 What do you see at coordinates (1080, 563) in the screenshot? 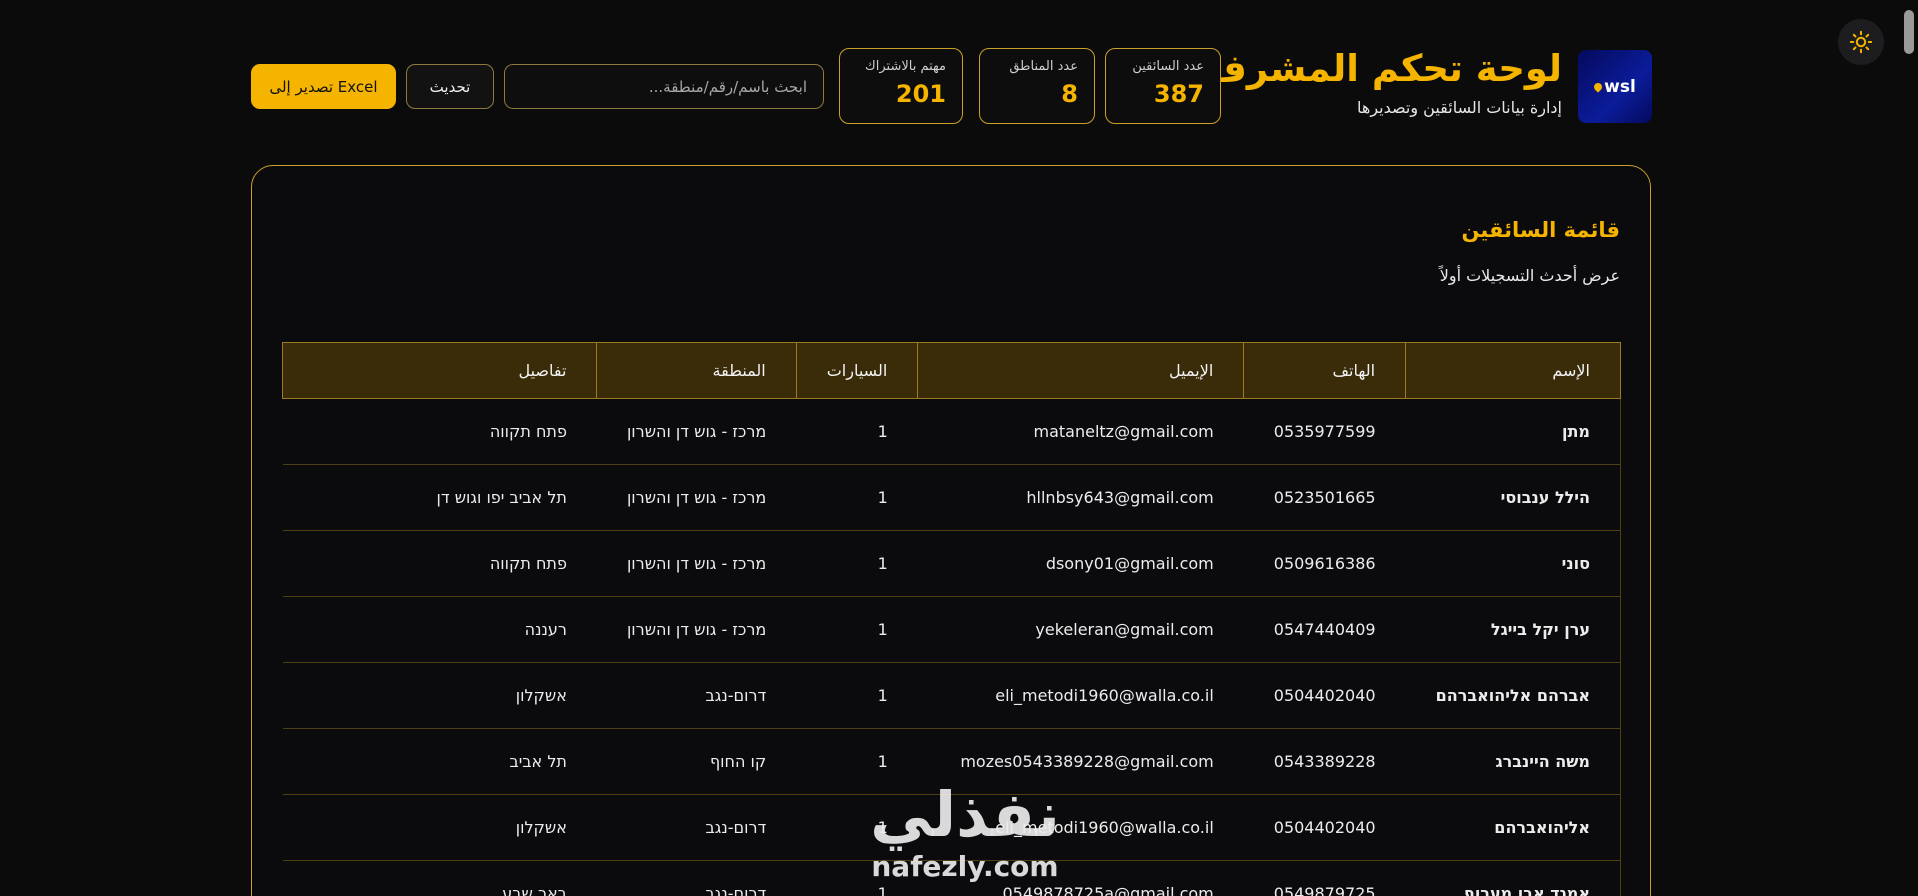
I see `cell-email: dsony01@gmail.com` at bounding box center [1080, 563].